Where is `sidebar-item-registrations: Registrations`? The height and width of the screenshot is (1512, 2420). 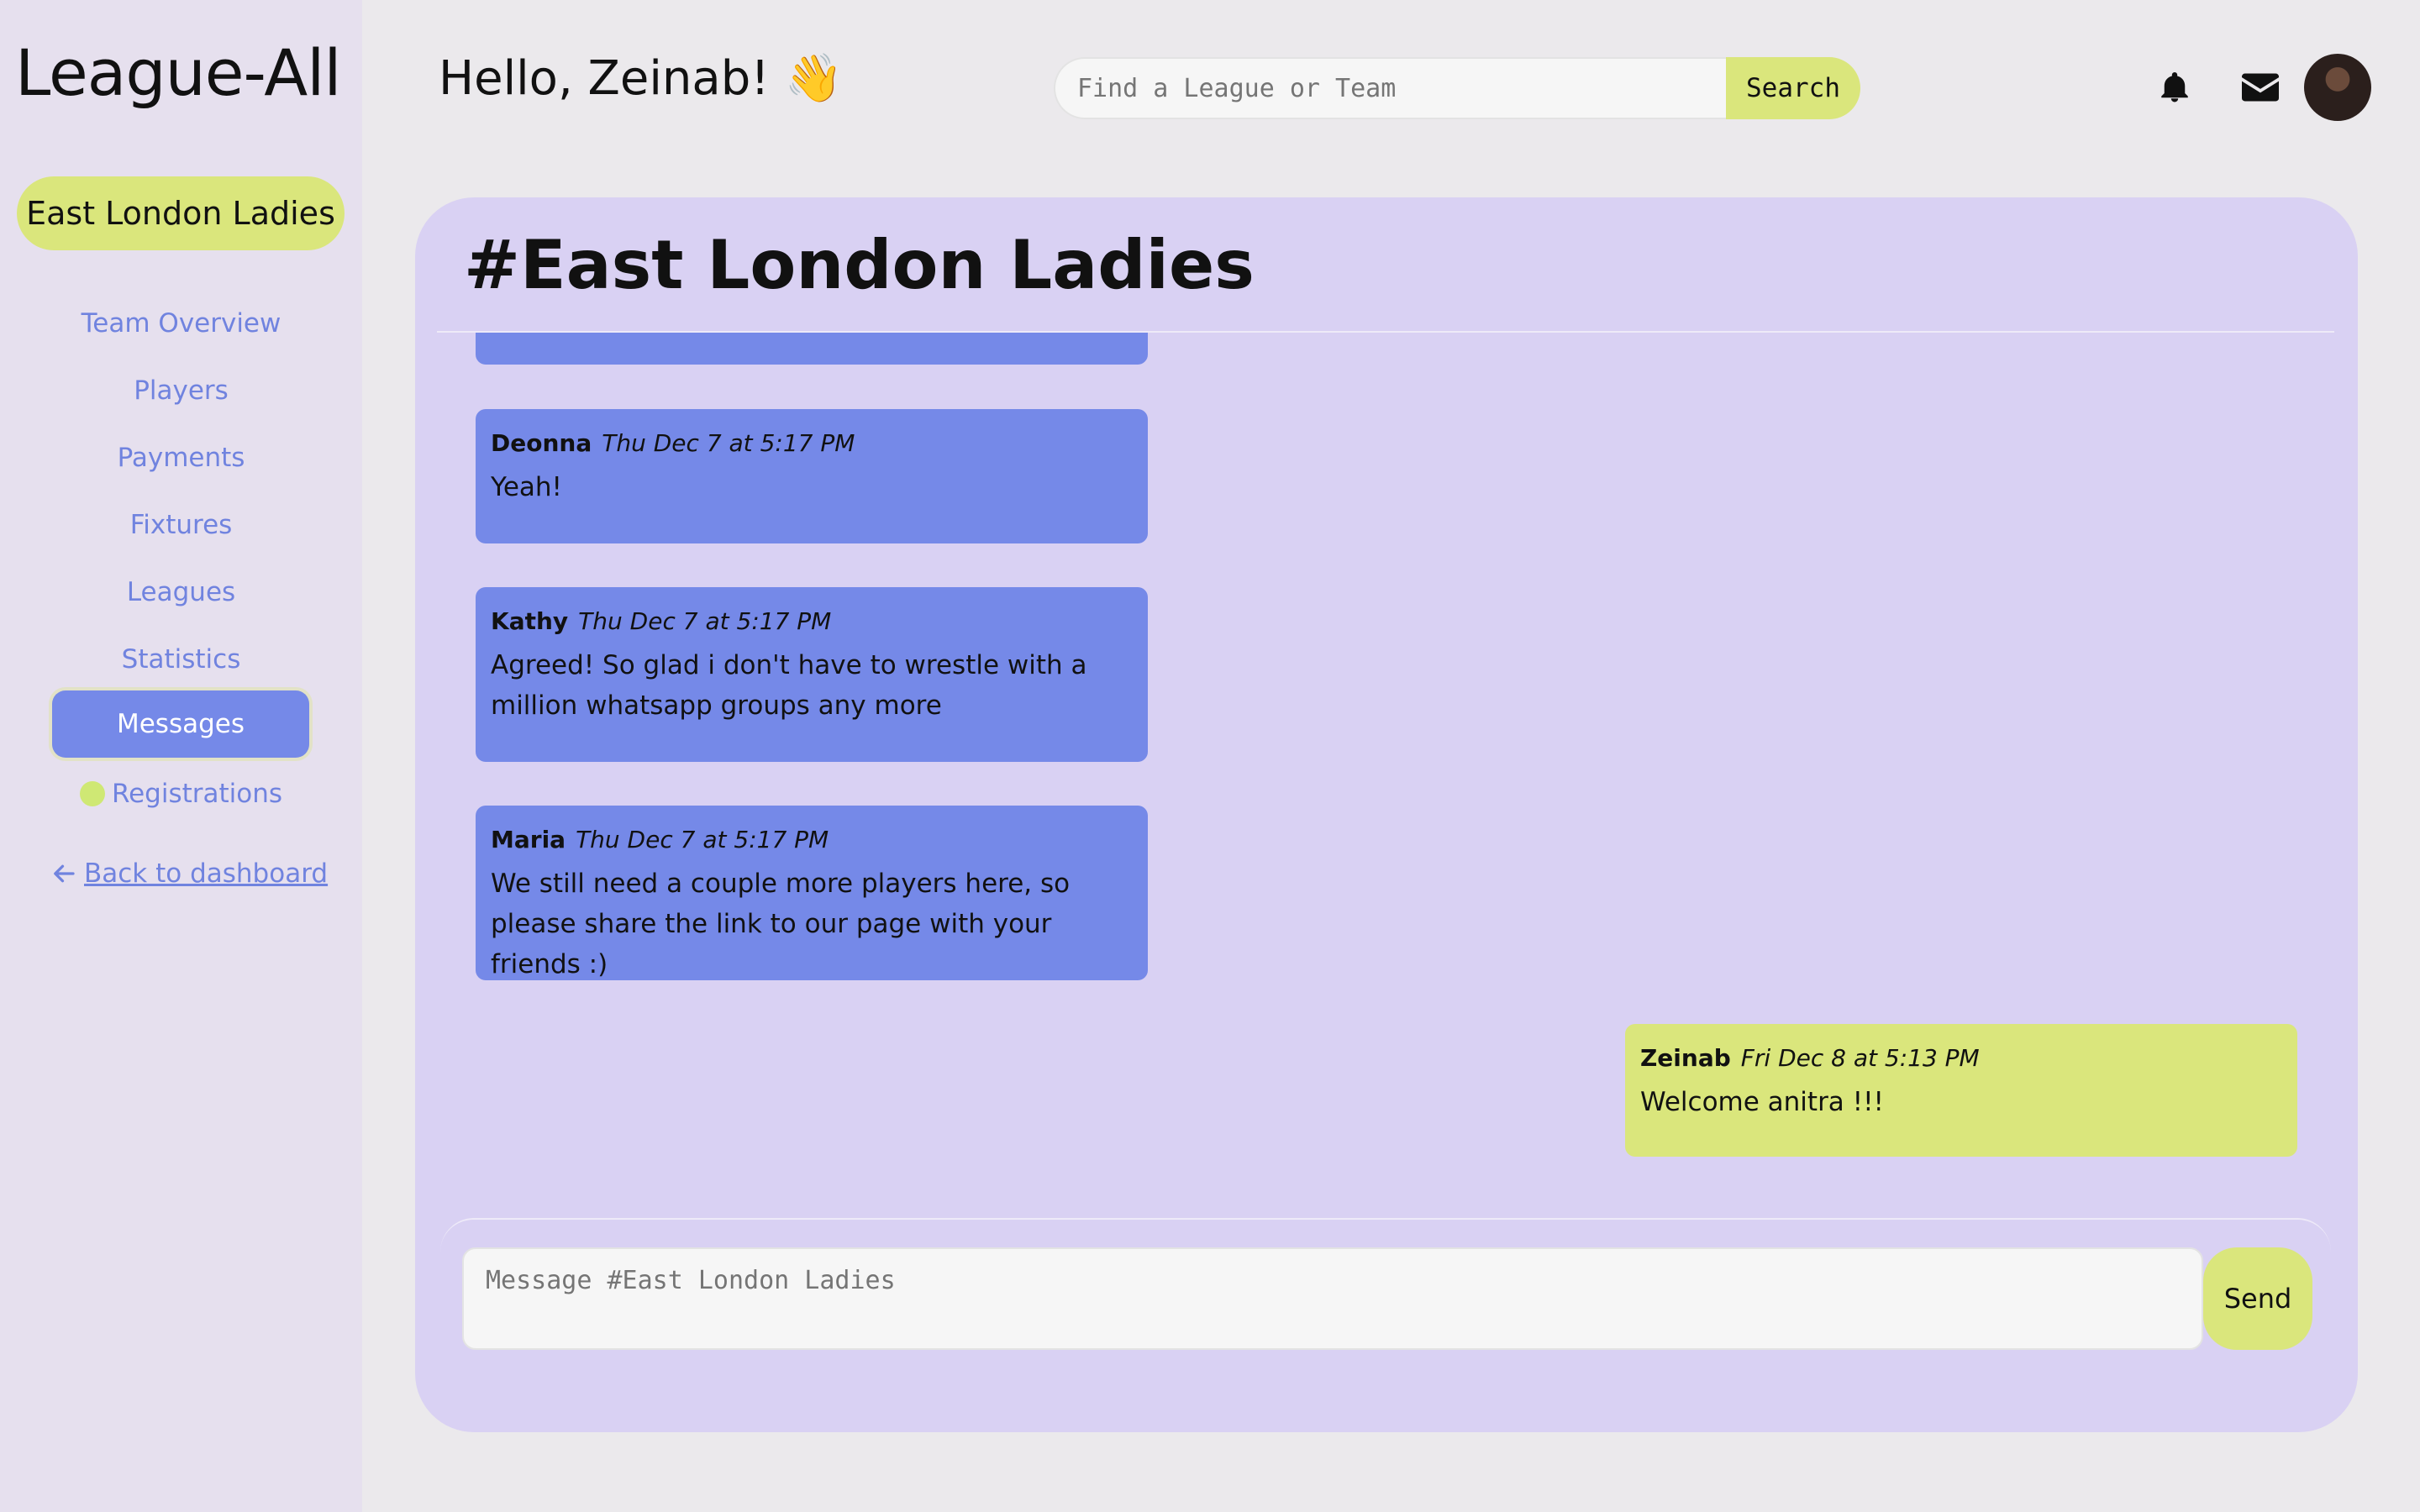 sidebar-item-registrations: Registrations is located at coordinates (181, 793).